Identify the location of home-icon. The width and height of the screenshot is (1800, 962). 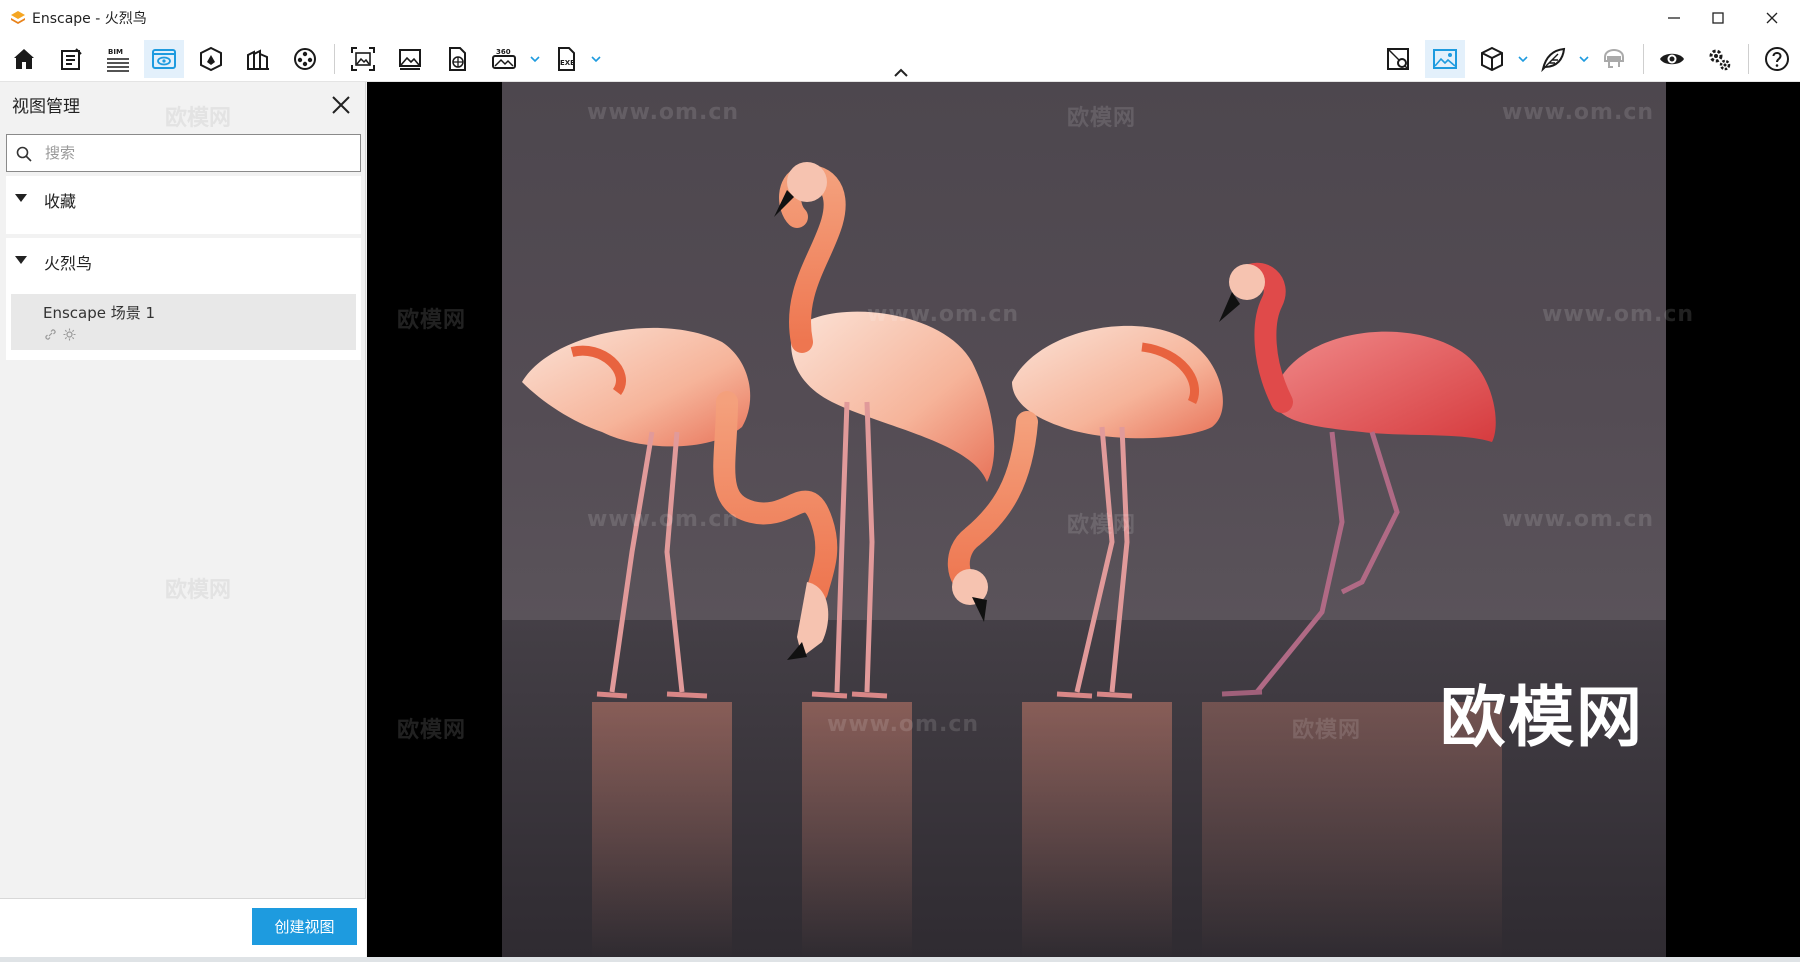
(24, 59).